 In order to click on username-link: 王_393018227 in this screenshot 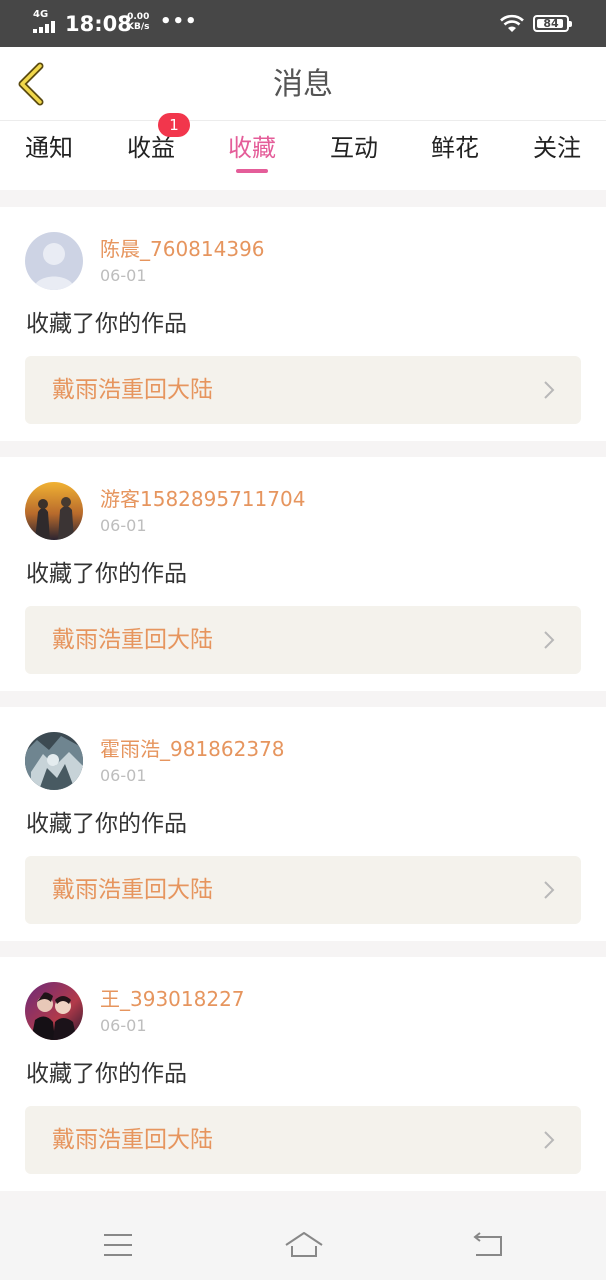, I will do `click(172, 999)`.